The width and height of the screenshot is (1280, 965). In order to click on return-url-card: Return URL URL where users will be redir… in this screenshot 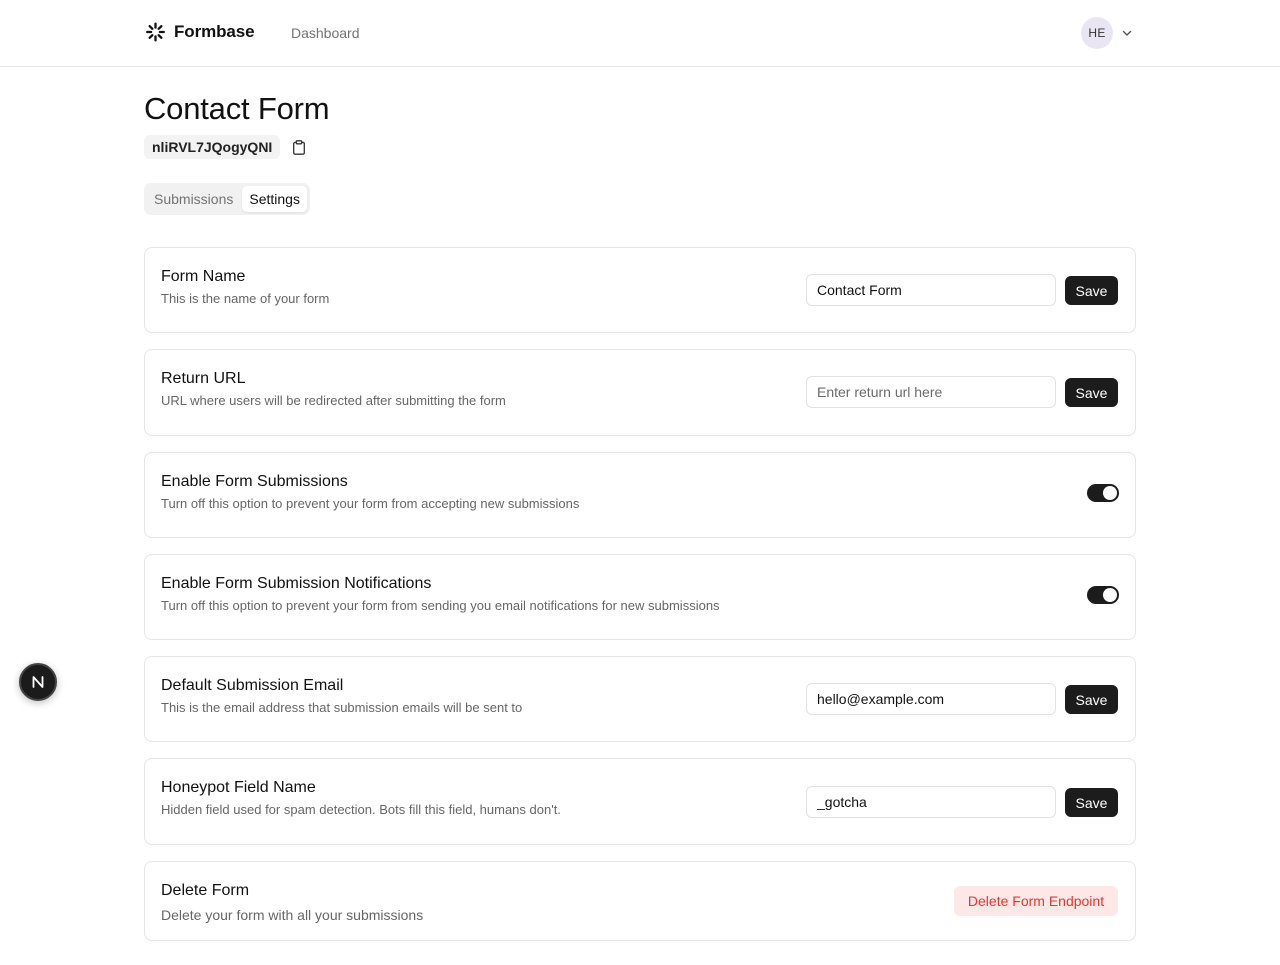, I will do `click(640, 392)`.